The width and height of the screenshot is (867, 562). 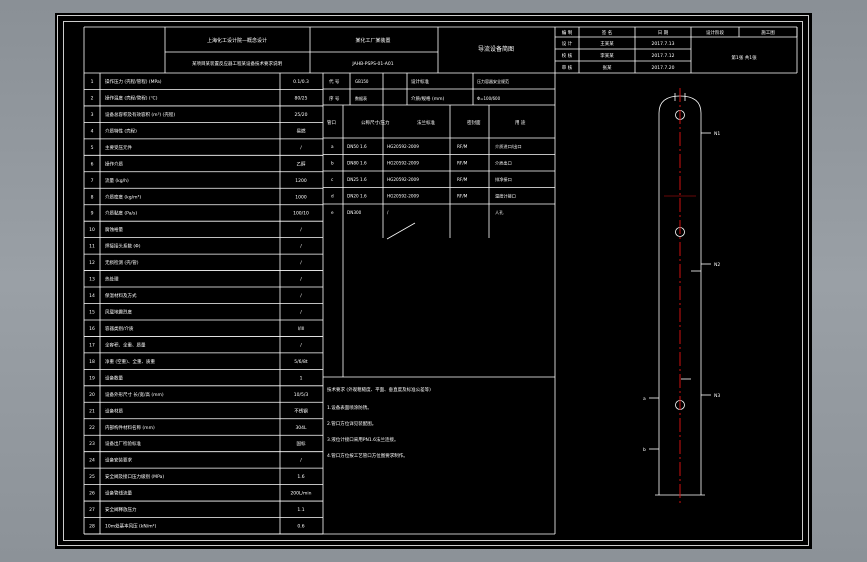 I want to click on nozzle-header: 法兰标准, so click(x=426, y=122).